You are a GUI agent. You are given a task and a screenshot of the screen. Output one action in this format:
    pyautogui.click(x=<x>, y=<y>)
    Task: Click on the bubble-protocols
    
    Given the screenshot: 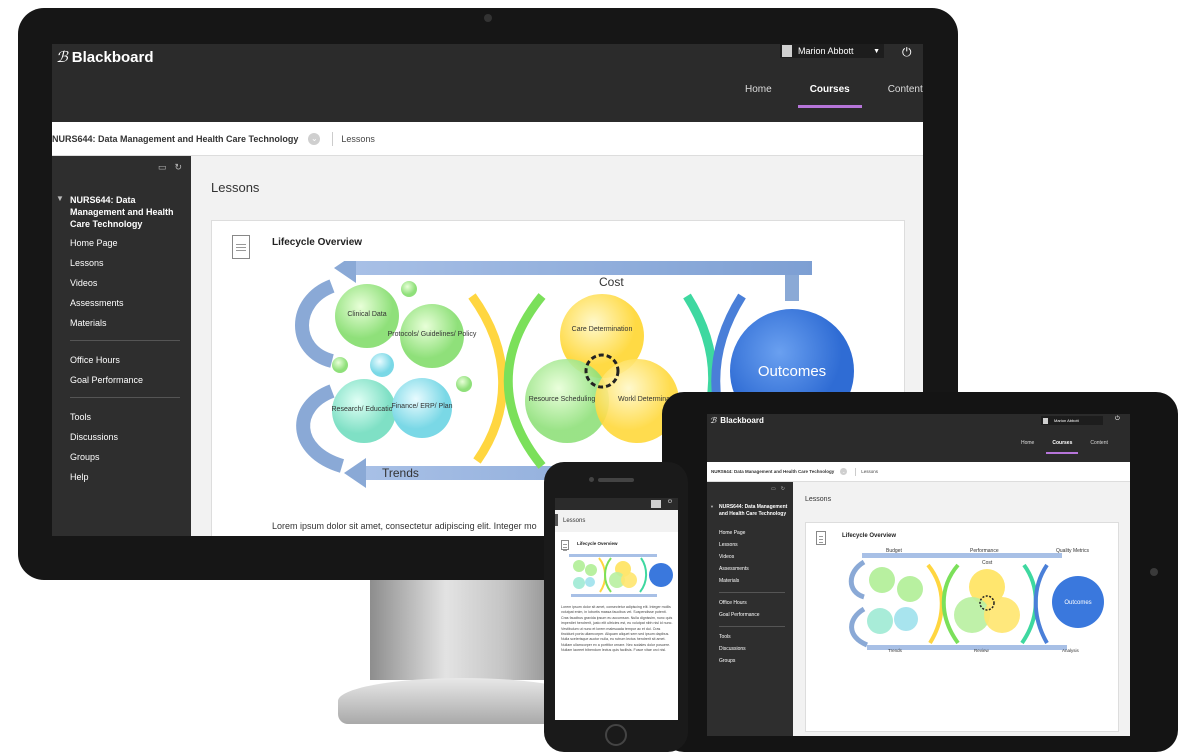 What is the action you would take?
    pyautogui.click(x=910, y=589)
    